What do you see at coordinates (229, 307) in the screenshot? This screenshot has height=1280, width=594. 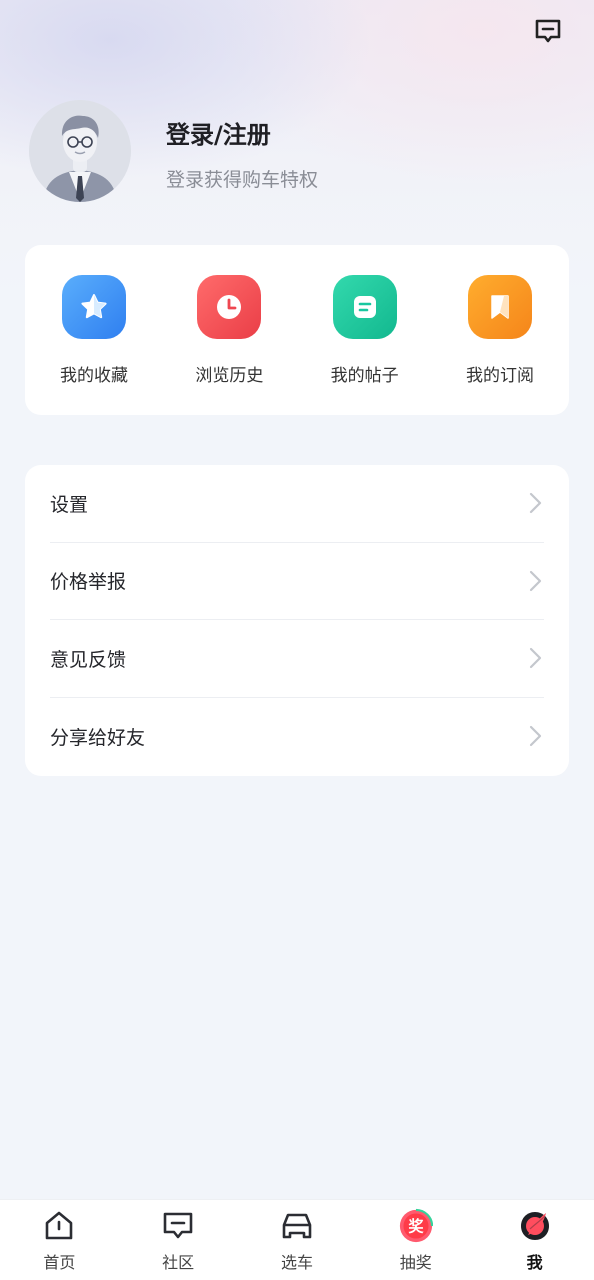 I see `clock-icon` at bounding box center [229, 307].